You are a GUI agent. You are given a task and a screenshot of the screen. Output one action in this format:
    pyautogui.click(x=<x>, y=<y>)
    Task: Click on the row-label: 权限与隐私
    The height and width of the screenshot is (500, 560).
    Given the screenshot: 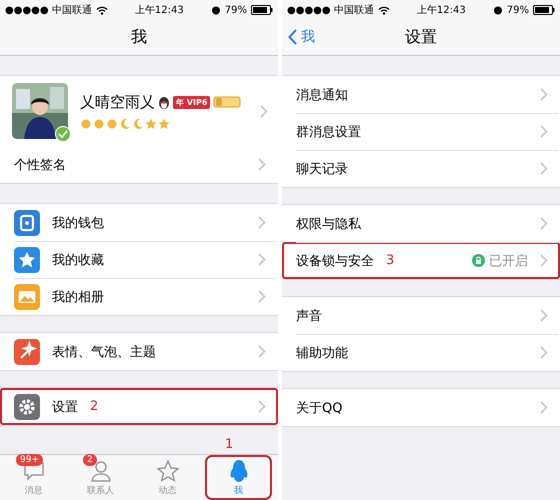 What is the action you would take?
    pyautogui.click(x=328, y=224)
    